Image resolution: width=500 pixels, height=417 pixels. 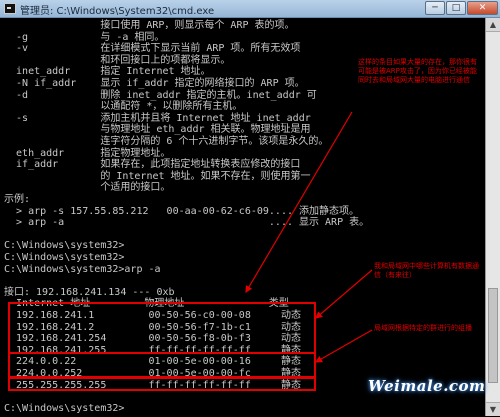 What do you see at coordinates (187, 223) in the screenshot?
I see `console-line: > arp -a .... 显示 ARP 表。` at bounding box center [187, 223].